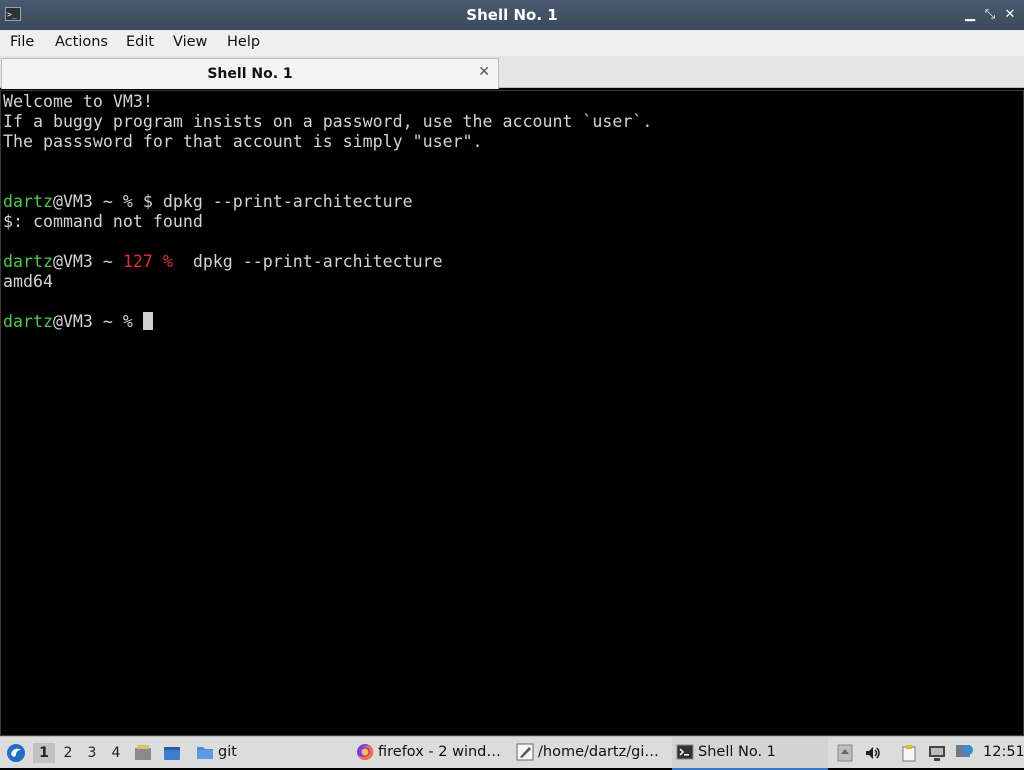 The image size is (1024, 770). Describe the element at coordinates (1003, 752) in the screenshot. I see `clock: 12:51` at that location.